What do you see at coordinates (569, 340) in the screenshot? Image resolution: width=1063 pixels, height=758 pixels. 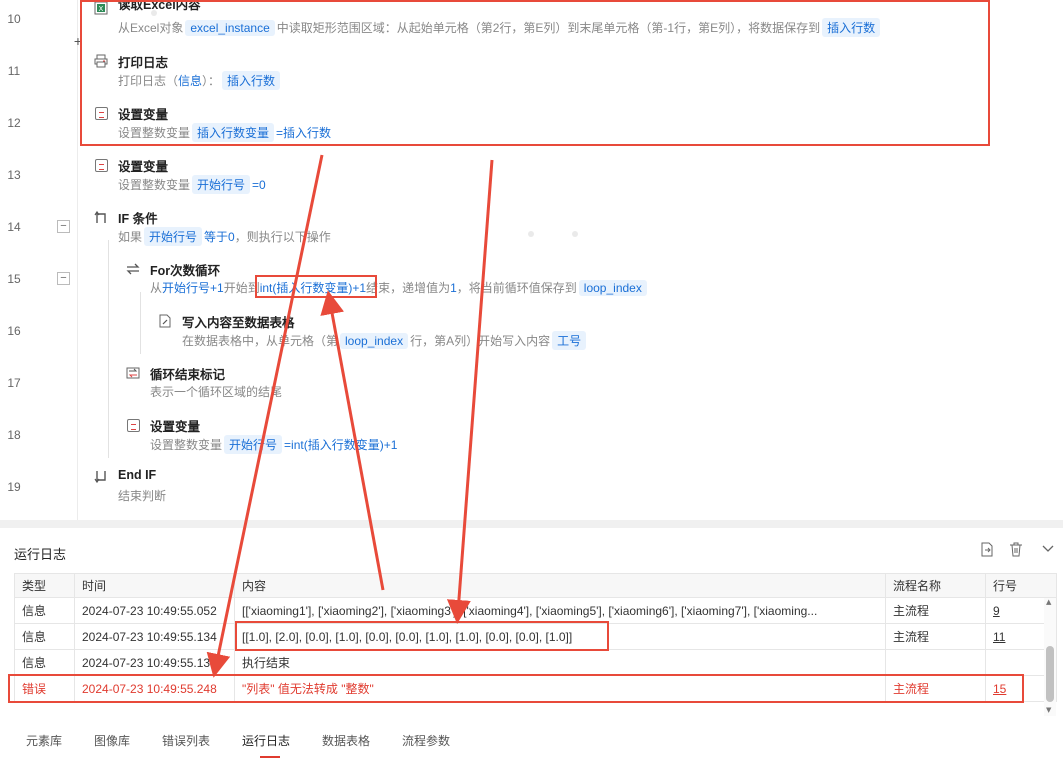 I see `variable-tag: 工号` at bounding box center [569, 340].